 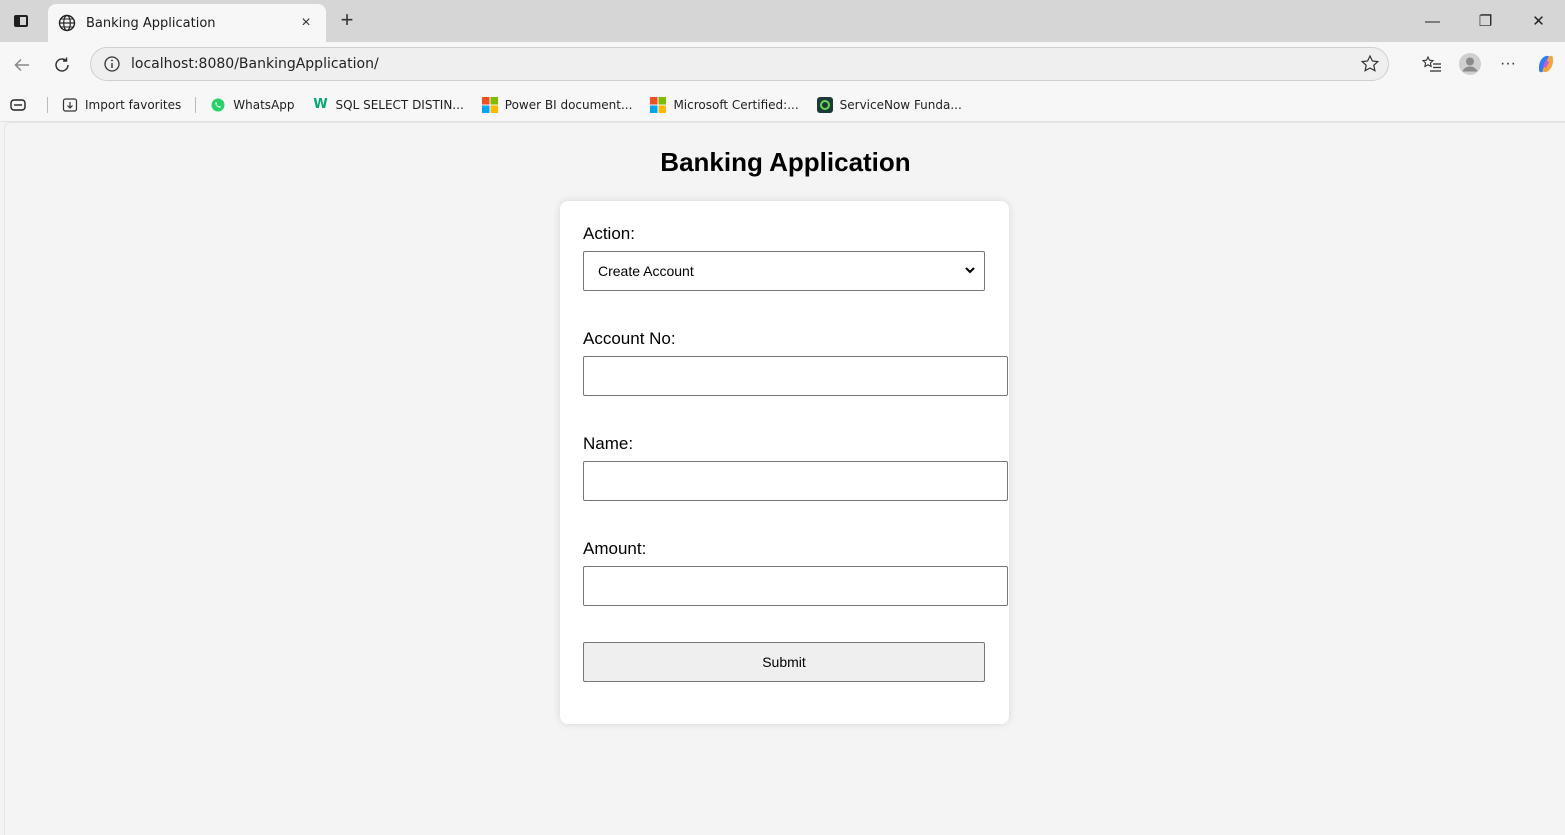 What do you see at coordinates (1546, 64) in the screenshot?
I see `copilot-icon` at bounding box center [1546, 64].